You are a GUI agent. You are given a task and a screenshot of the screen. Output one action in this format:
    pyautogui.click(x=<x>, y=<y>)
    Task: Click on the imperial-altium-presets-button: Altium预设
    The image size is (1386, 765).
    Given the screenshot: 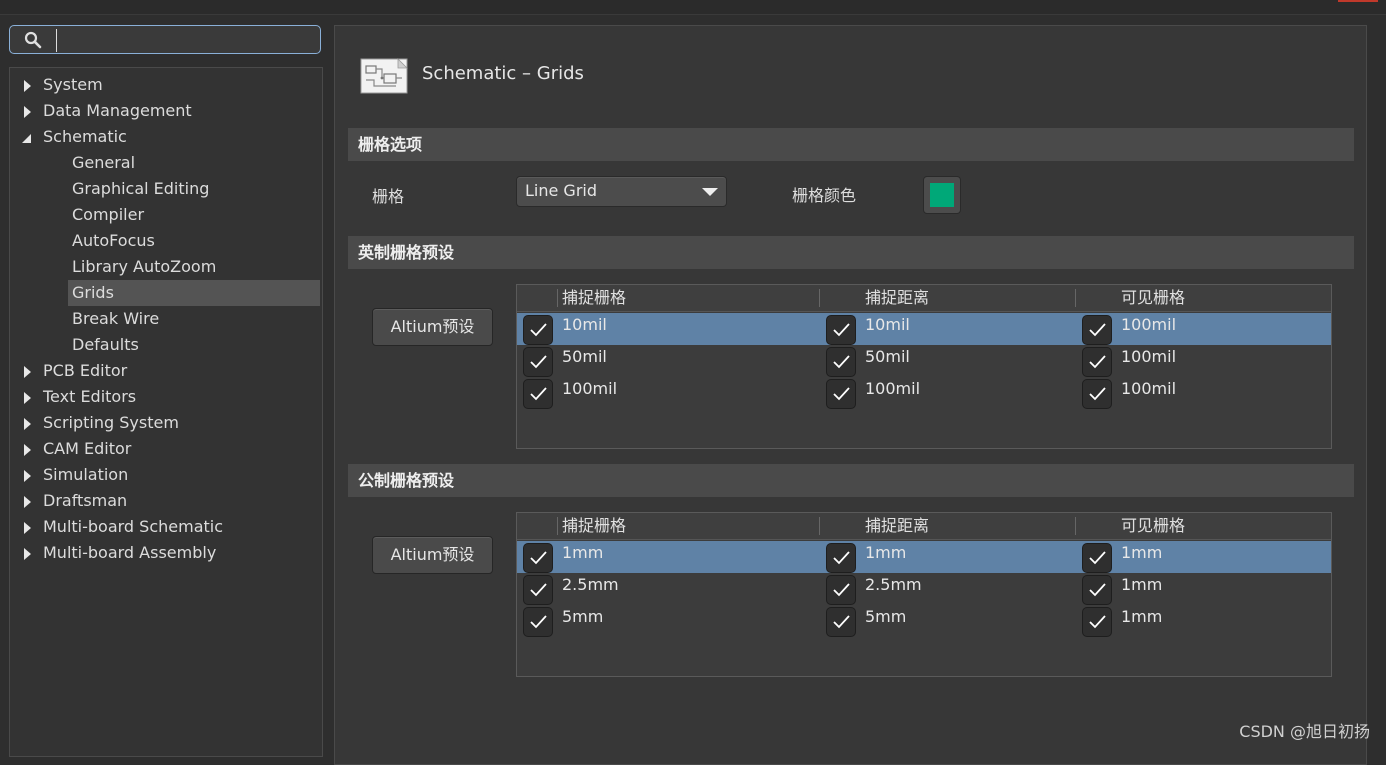 What is the action you would take?
    pyautogui.click(x=432, y=327)
    